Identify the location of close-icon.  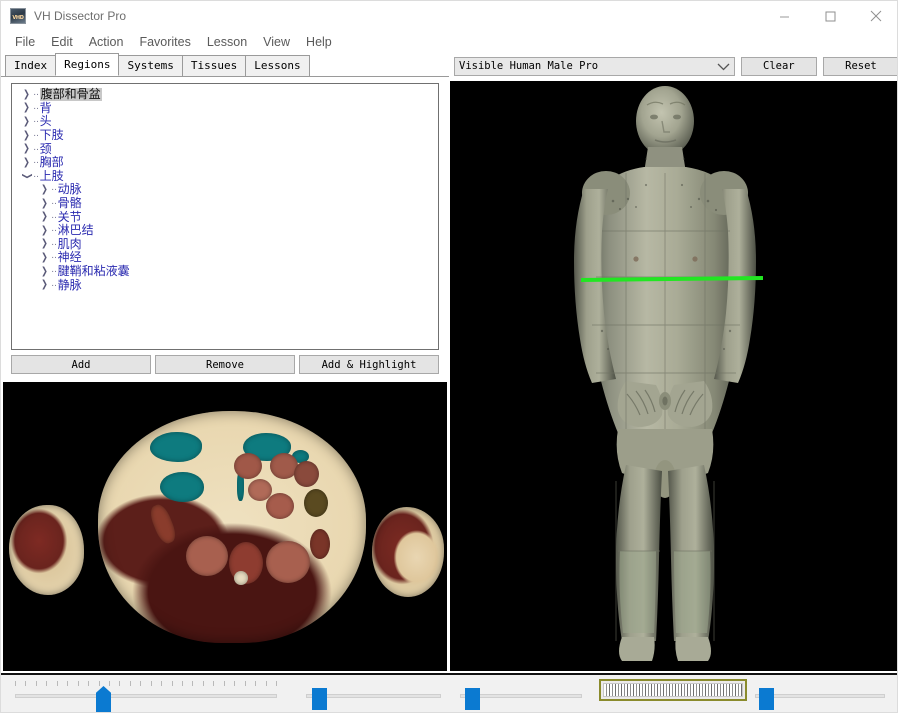
(875, 16).